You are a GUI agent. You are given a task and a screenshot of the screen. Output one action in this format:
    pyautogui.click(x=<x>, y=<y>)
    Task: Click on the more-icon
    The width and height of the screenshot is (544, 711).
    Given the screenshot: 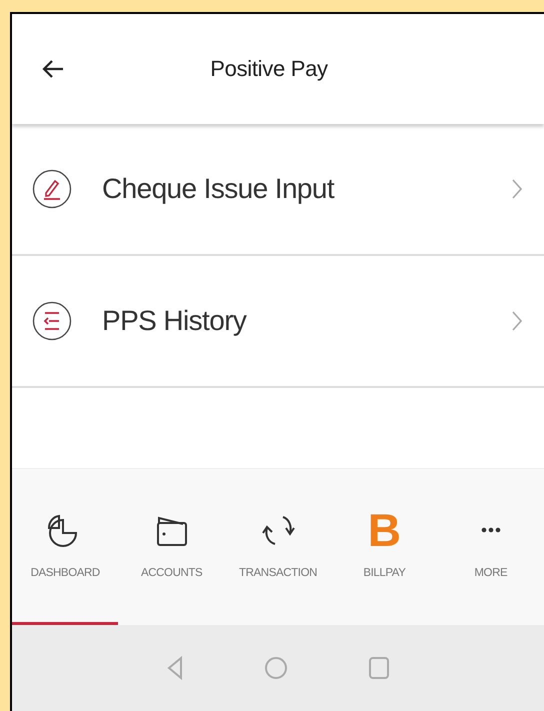 What is the action you would take?
    pyautogui.click(x=490, y=530)
    